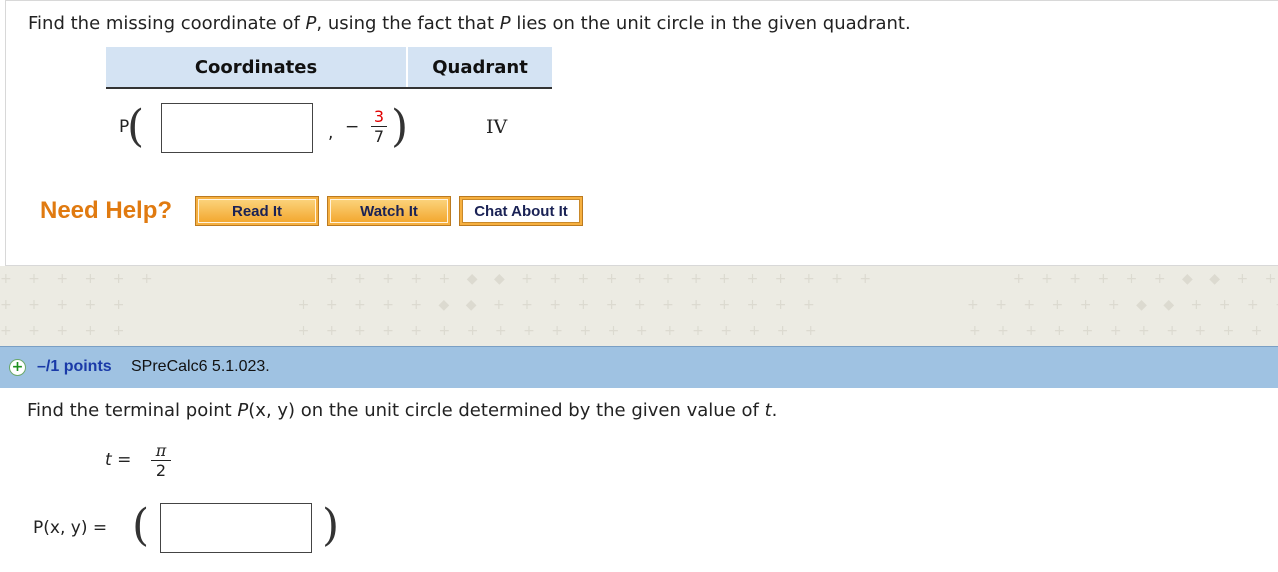  Describe the element at coordinates (70, 528) in the screenshot. I see `pxy-label: P(x, y) =` at that location.